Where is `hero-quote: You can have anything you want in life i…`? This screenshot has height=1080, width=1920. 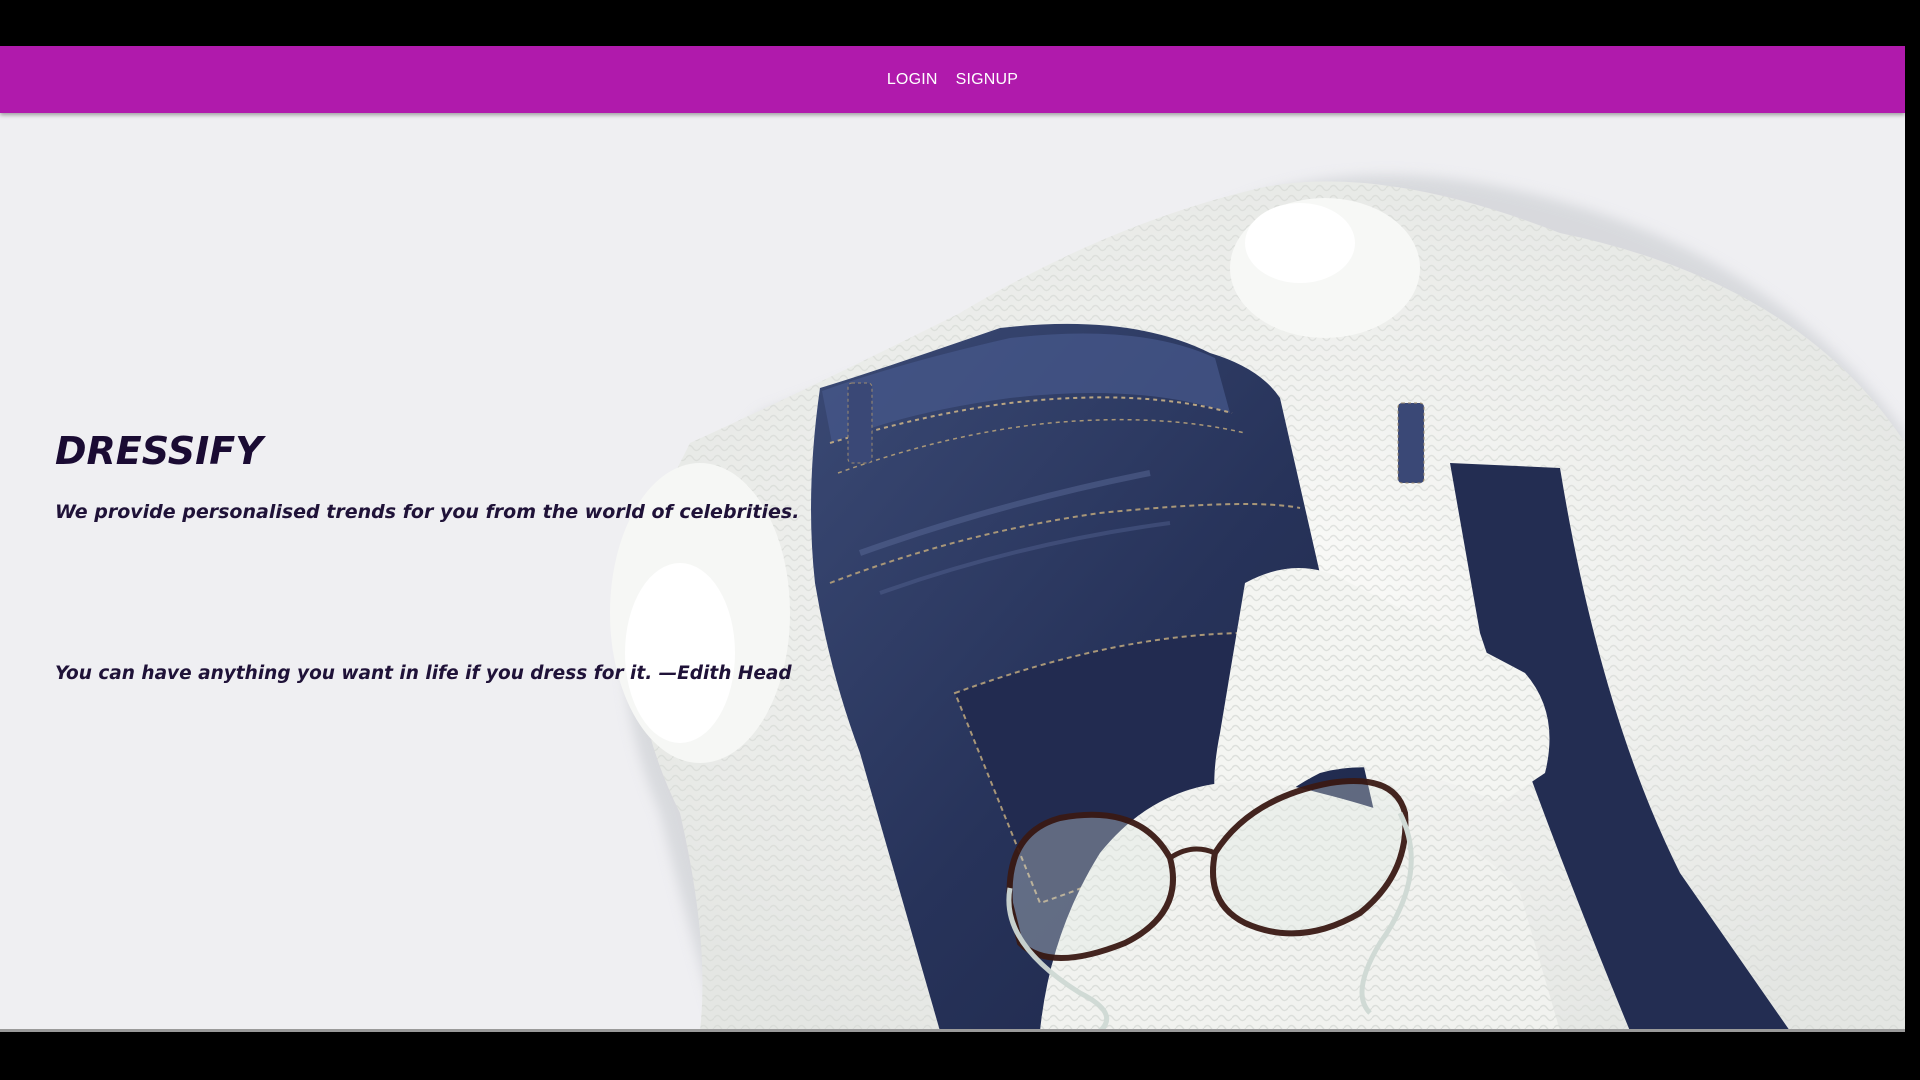
hero-quote: You can have anything you want in life i… is located at coordinates (423, 673).